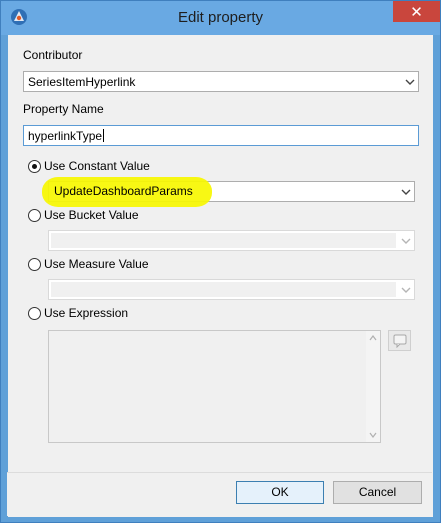 The image size is (441, 523). I want to click on constant-value: UpdateDashboardParams, so click(123, 191).